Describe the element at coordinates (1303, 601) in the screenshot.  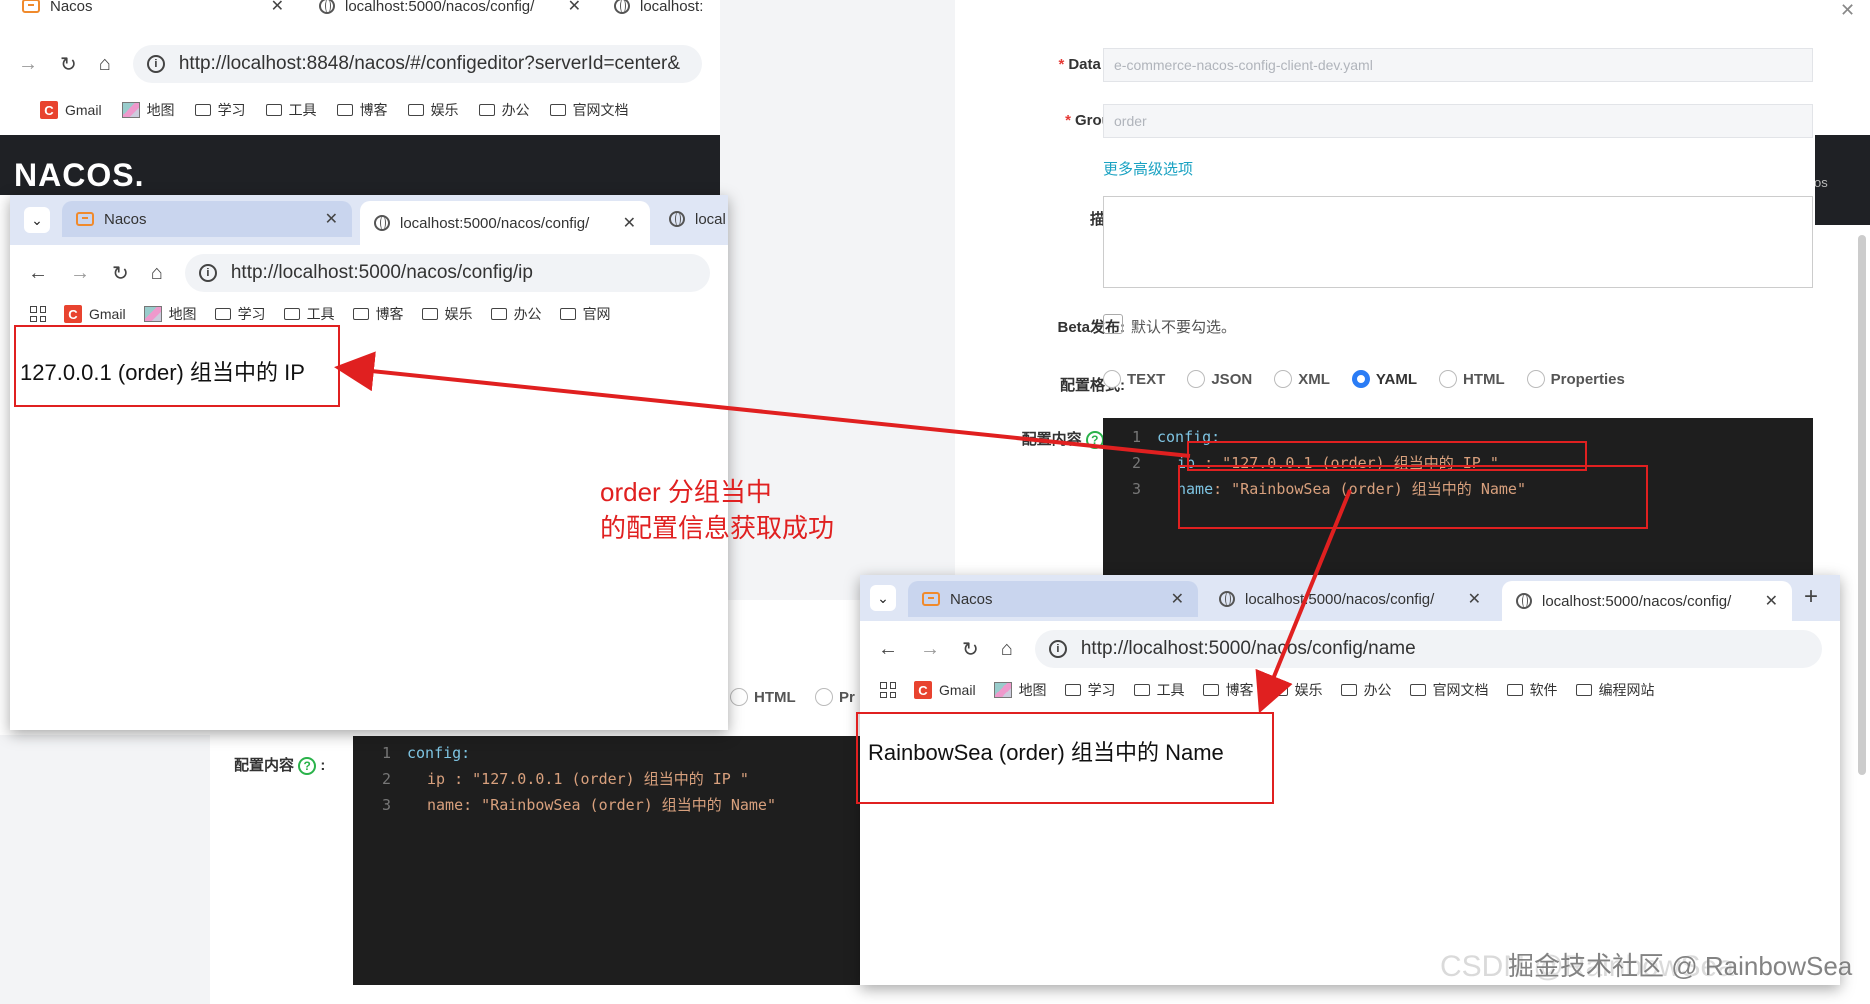
I see `arrow-to-name-response` at that location.